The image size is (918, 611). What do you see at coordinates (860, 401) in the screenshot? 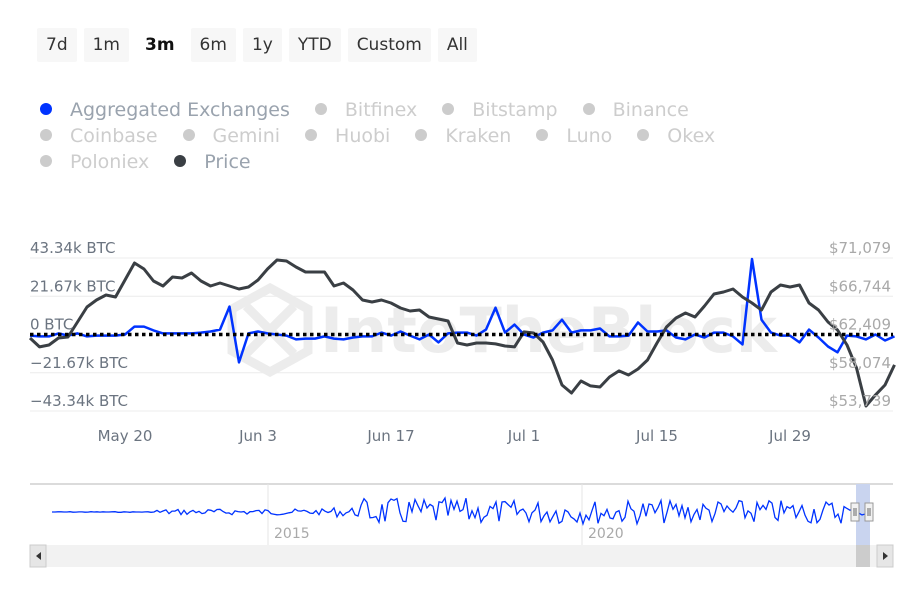
I see `y-right-tick-label: $53,739` at bounding box center [860, 401].